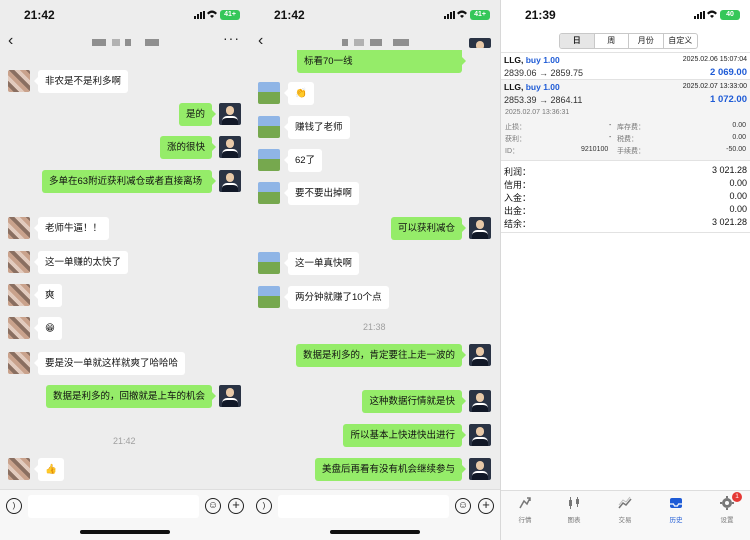 The height and width of the screenshot is (540, 750). Describe the element at coordinates (625, 502) in the screenshot. I see `trade-icon` at that location.